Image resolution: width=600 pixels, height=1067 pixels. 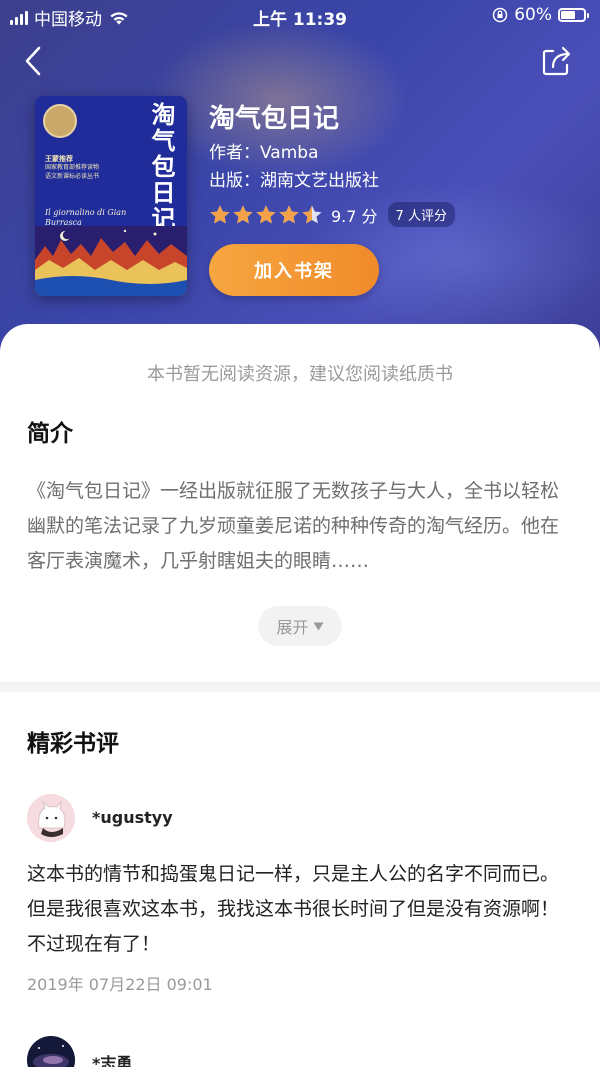 I want to click on cover-illustration, so click(x=111, y=261).